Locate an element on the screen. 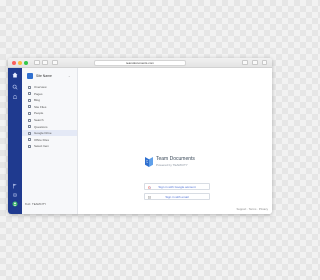  back-button is located at coordinates (37, 62).